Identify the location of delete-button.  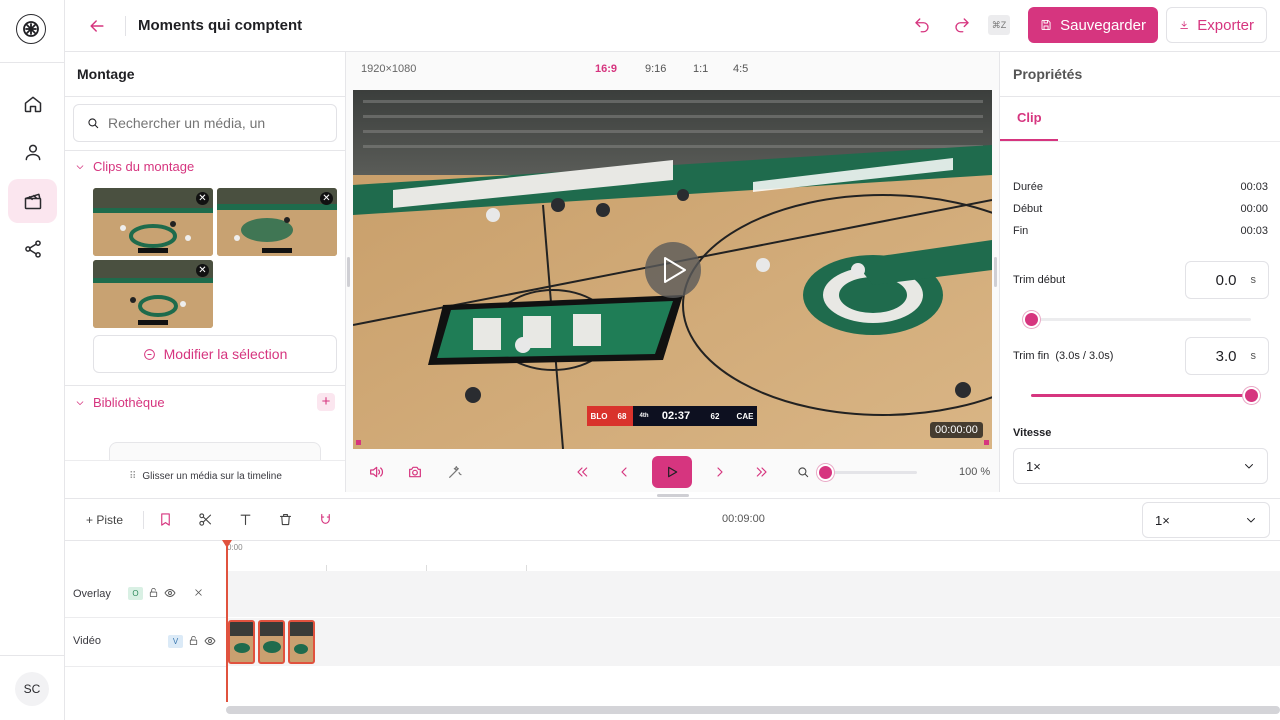
(285, 519).